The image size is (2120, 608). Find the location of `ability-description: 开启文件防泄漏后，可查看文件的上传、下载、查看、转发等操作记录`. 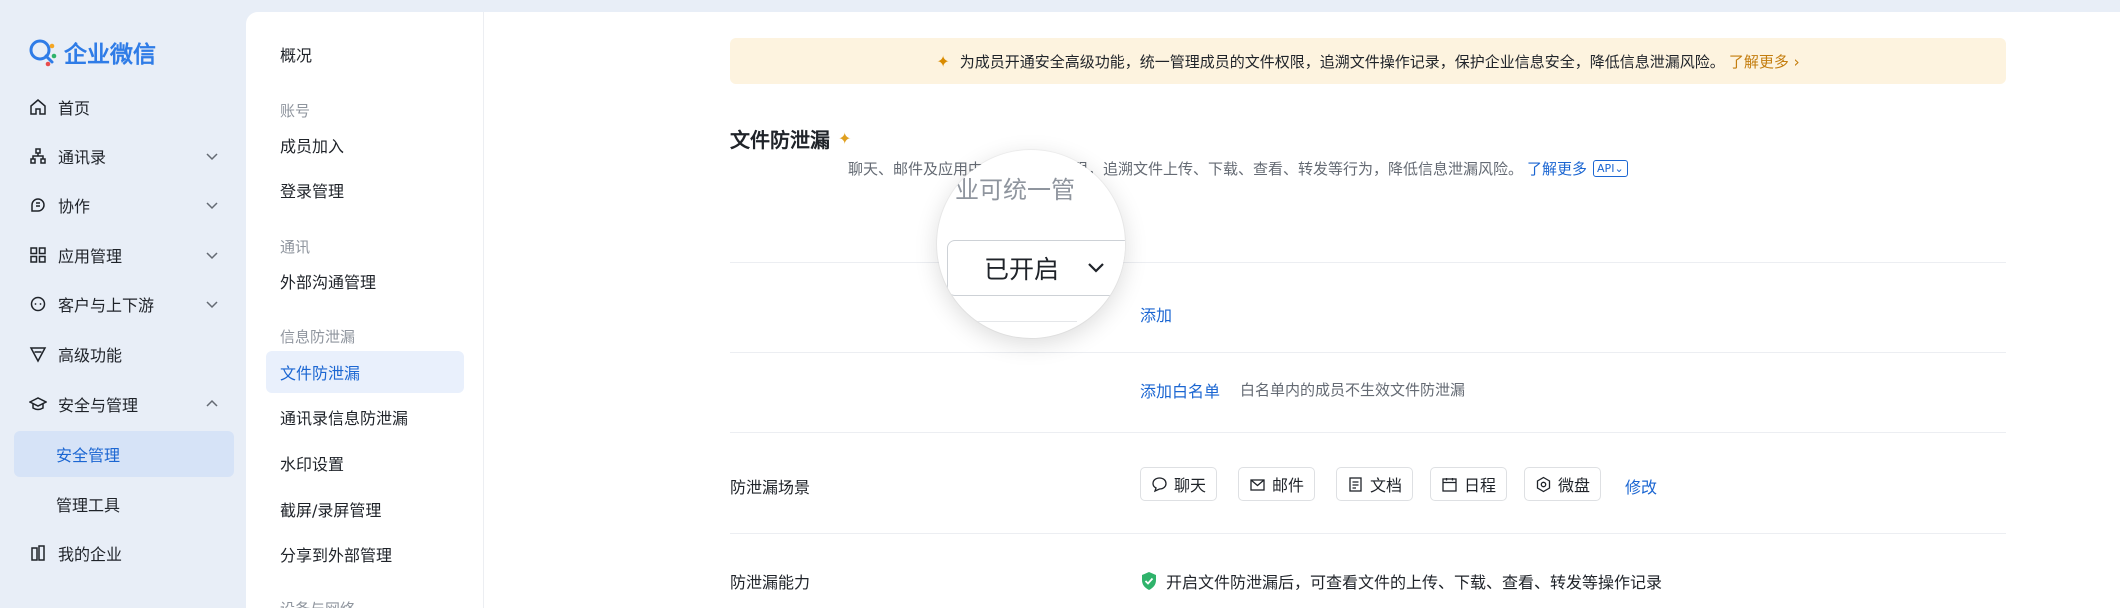

ability-description: 开启文件防泄漏后，可查看文件的上传、下载、查看、转发等操作记录 is located at coordinates (1401, 581).